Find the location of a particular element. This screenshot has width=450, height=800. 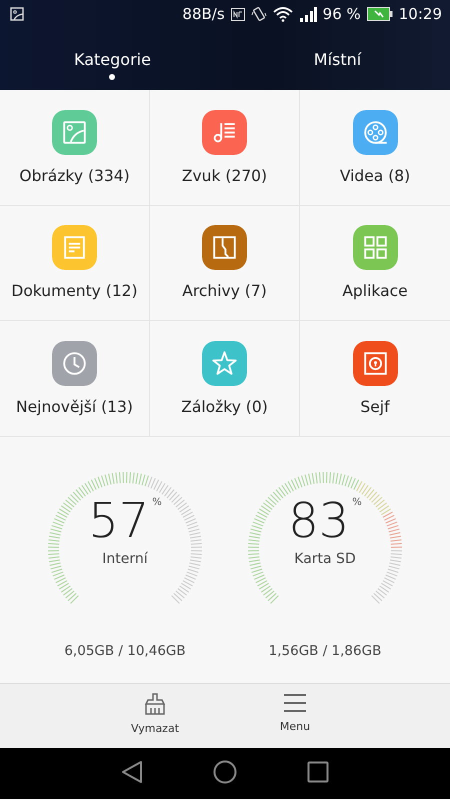

wifi-icon is located at coordinates (282, 14).